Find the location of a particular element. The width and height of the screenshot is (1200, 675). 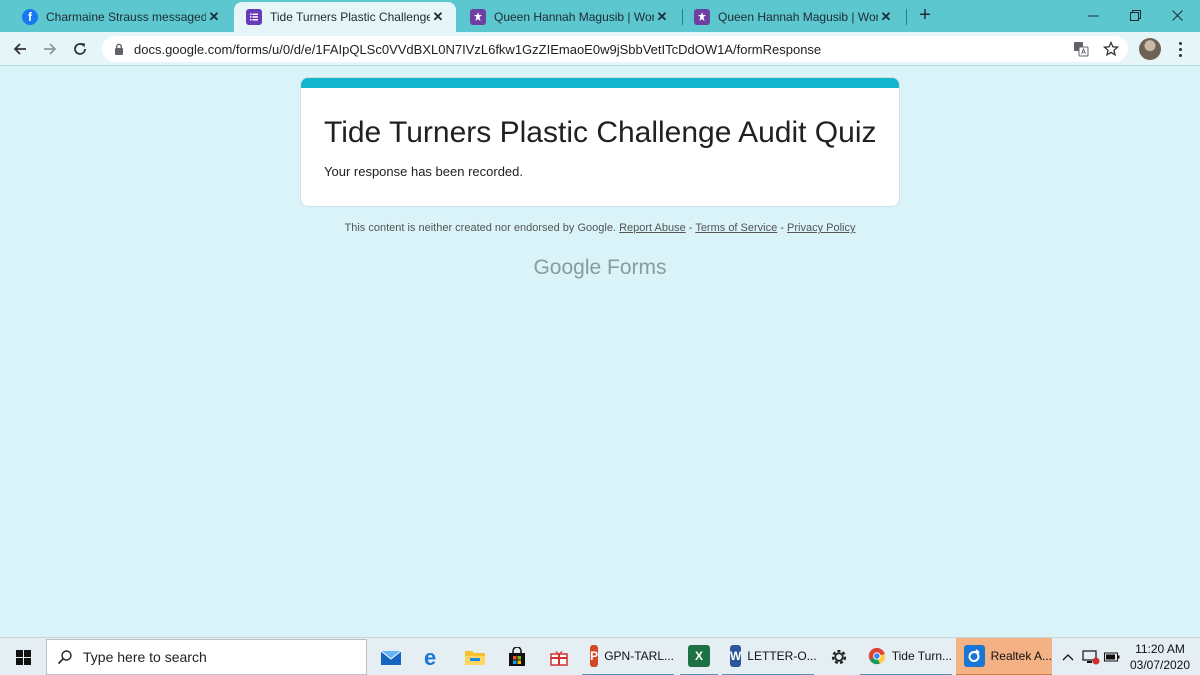

tab-title: Charmaine Strauss messaged GS is located at coordinates (126, 17).